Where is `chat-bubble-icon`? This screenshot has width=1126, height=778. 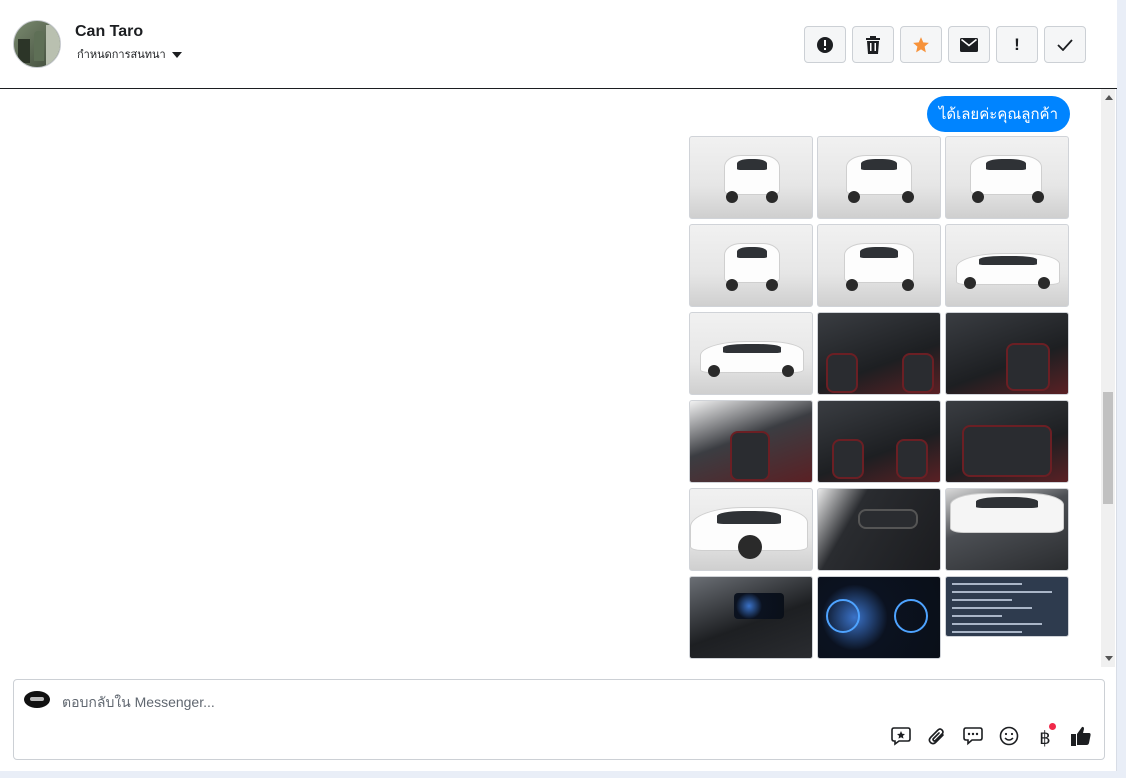
chat-bubble-icon is located at coordinates (973, 738).